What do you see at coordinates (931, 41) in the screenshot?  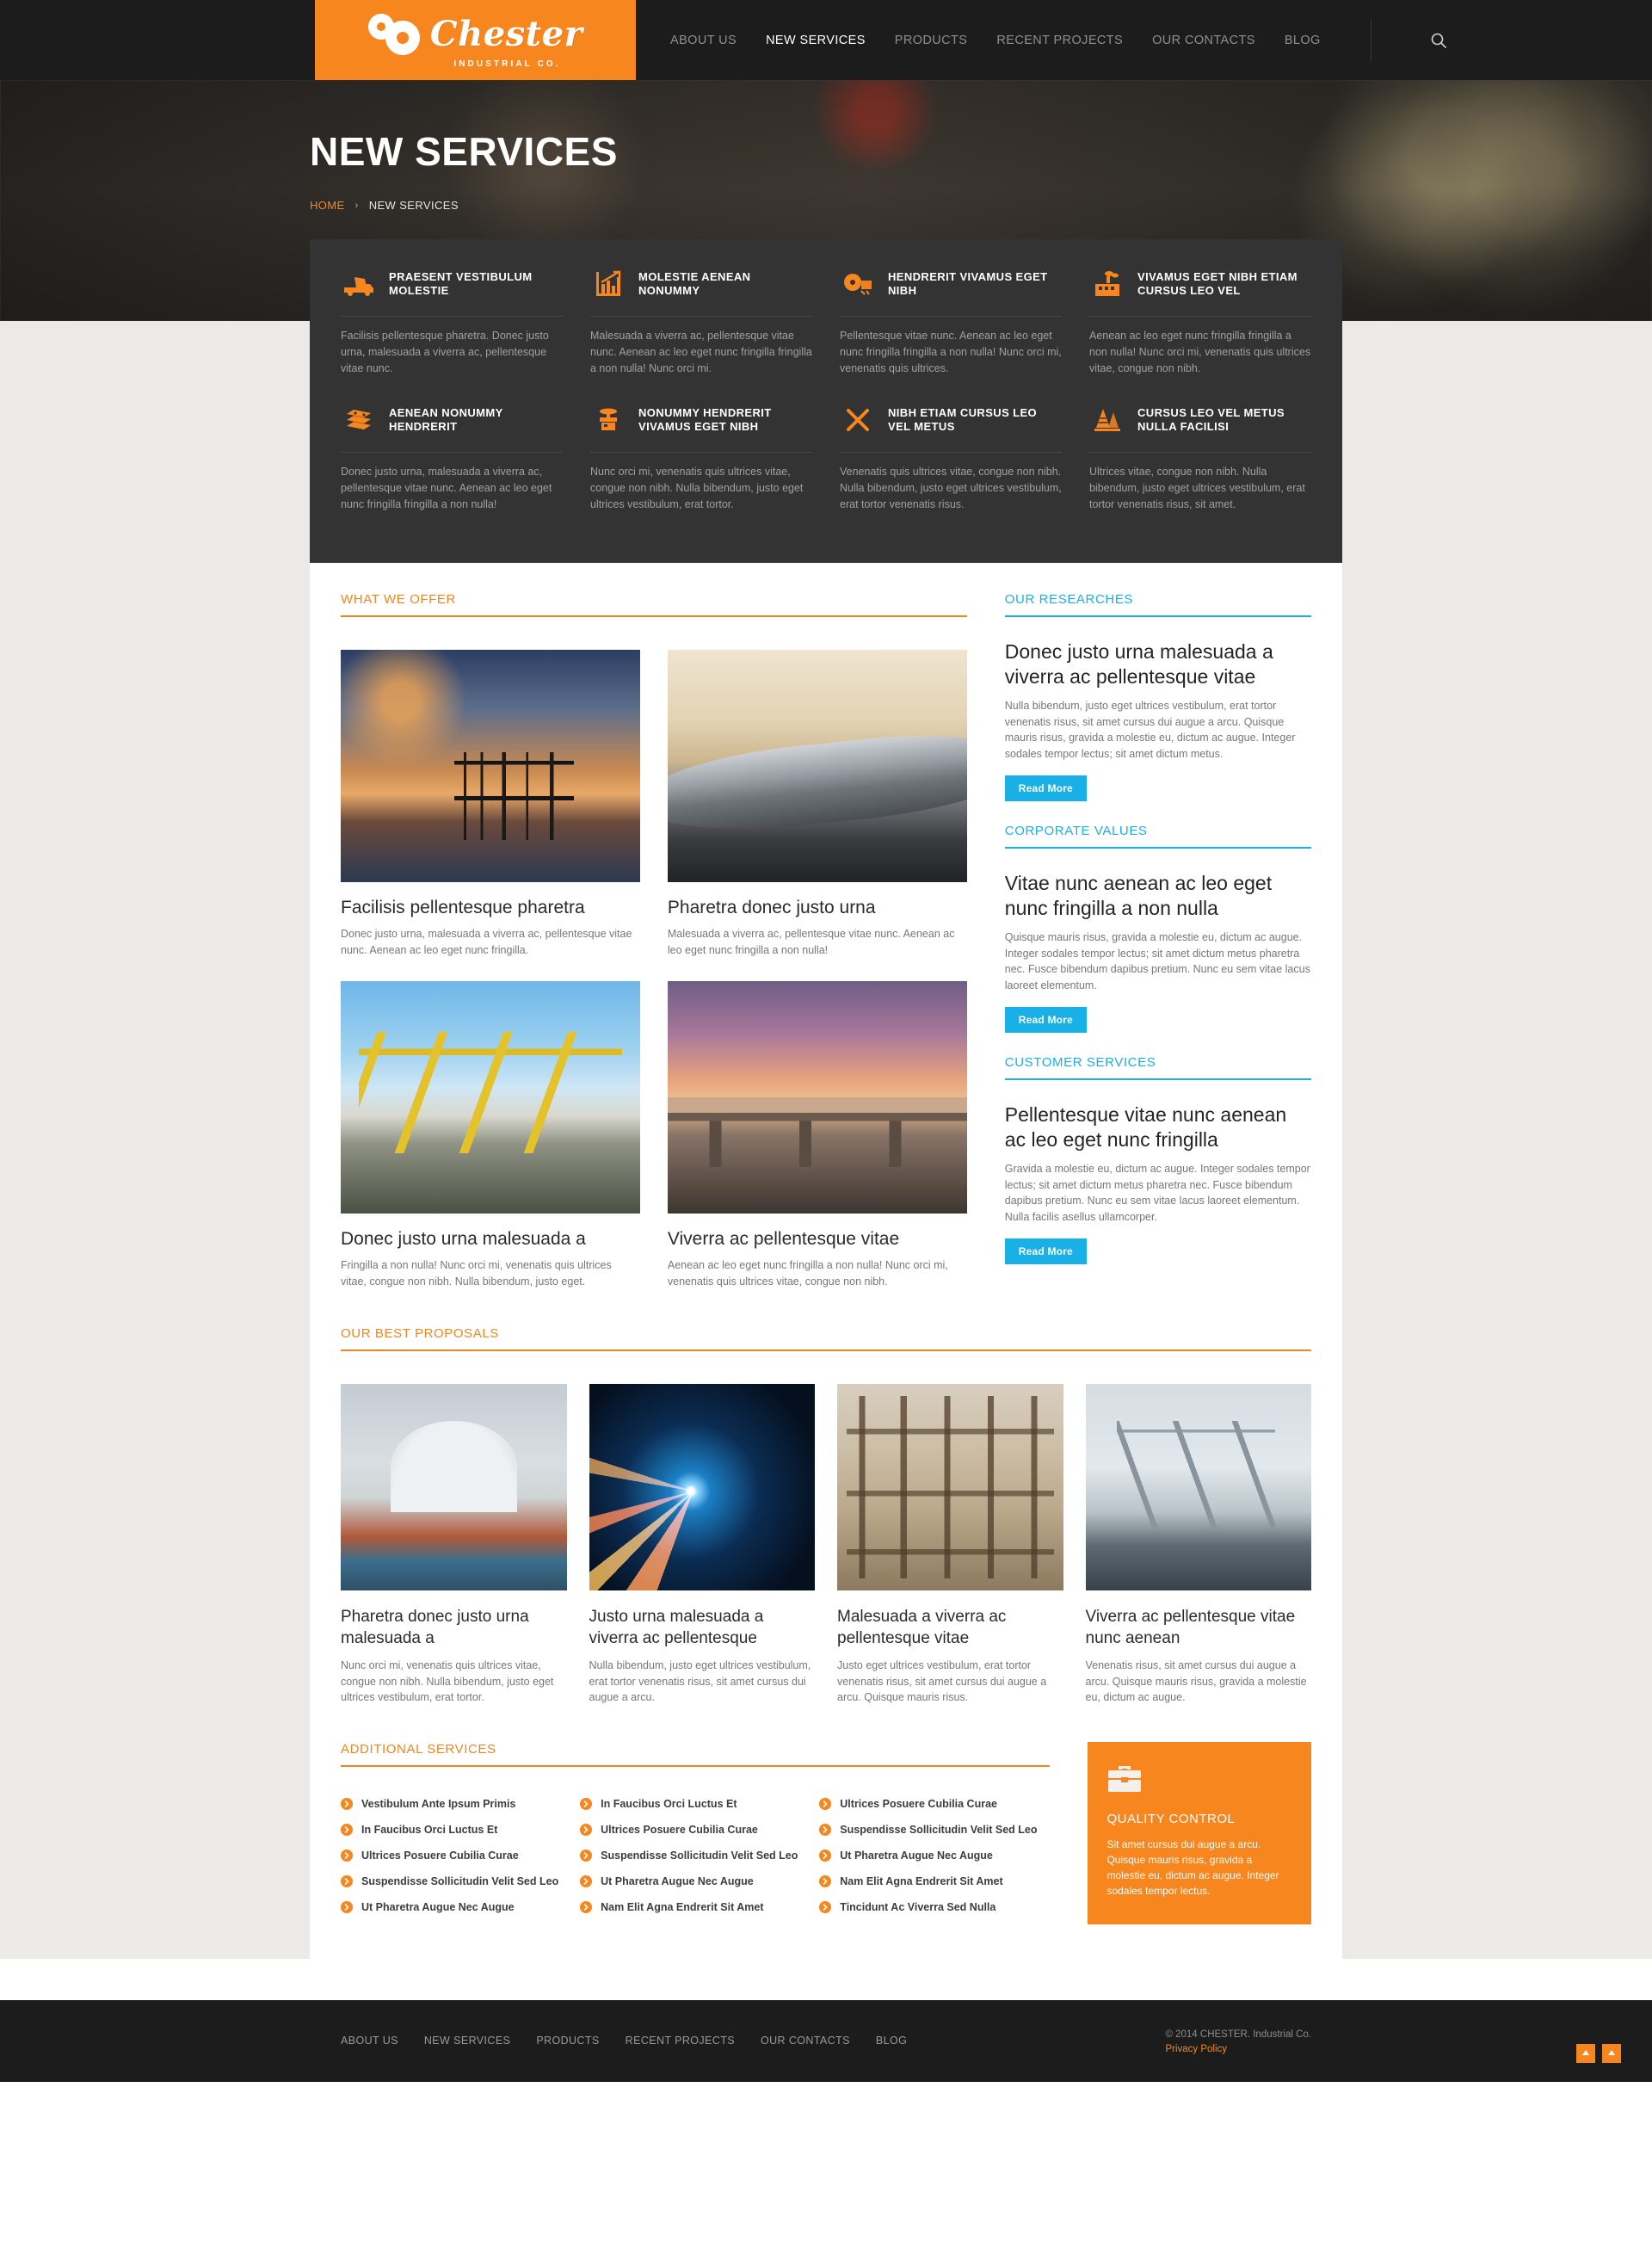 I see `nav-item-products: PRODUCTS` at bounding box center [931, 41].